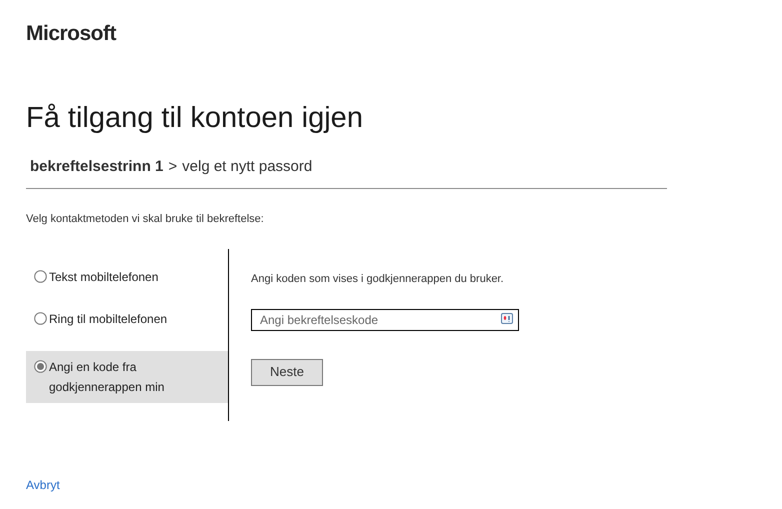  What do you see at coordinates (194, 118) in the screenshot?
I see `page-title: Få tilgang til kontoen igjen` at bounding box center [194, 118].